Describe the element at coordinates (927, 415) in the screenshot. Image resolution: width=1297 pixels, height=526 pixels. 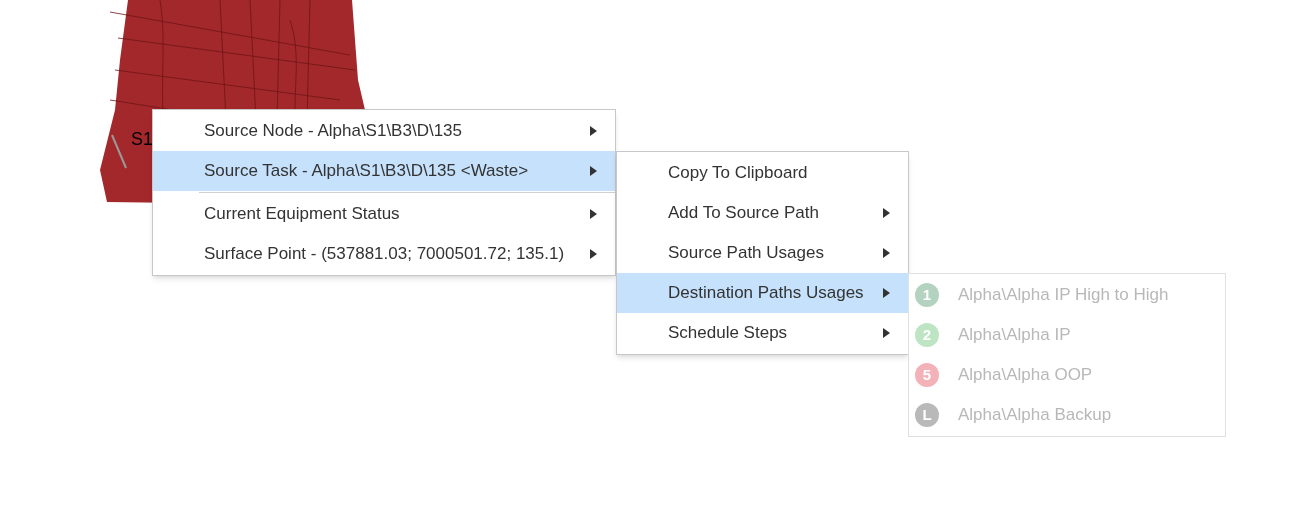
I see `number-badge: L` at that location.